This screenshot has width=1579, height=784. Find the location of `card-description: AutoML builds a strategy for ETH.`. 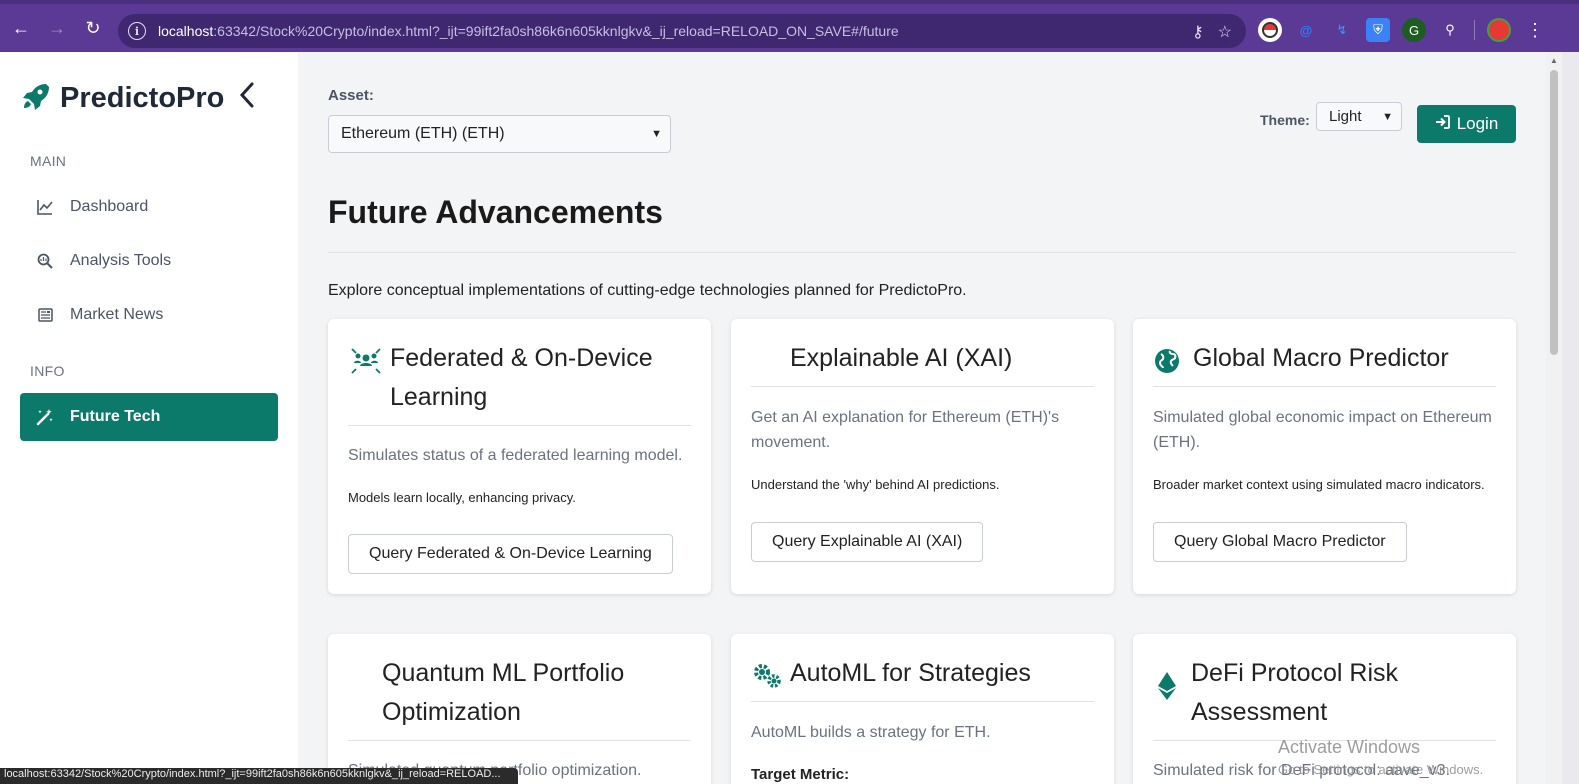

card-description: AutoML builds a strategy for ETH. is located at coordinates (871, 732).